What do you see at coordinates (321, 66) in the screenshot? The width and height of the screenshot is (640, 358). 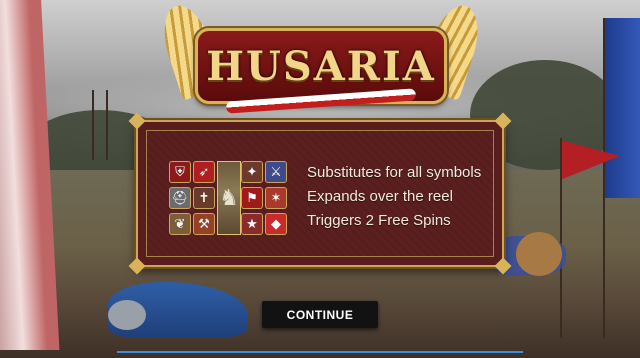 I see `game-title: HUSARIA` at bounding box center [321, 66].